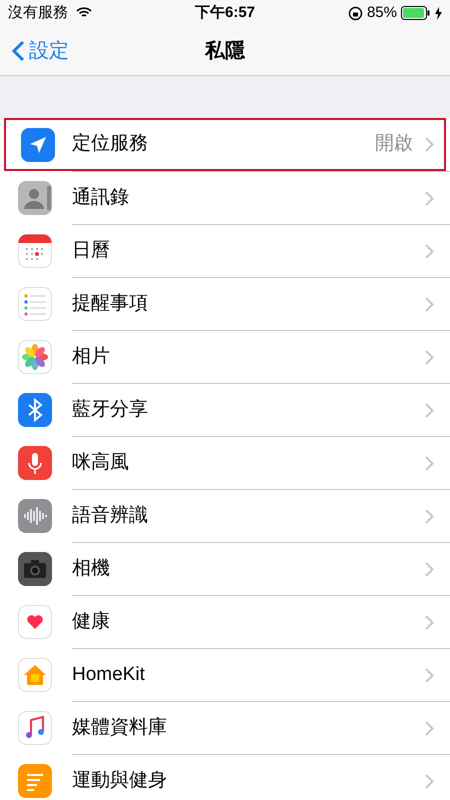  What do you see at coordinates (110, 304) in the screenshot?
I see `row-label: 提醒事項` at bounding box center [110, 304].